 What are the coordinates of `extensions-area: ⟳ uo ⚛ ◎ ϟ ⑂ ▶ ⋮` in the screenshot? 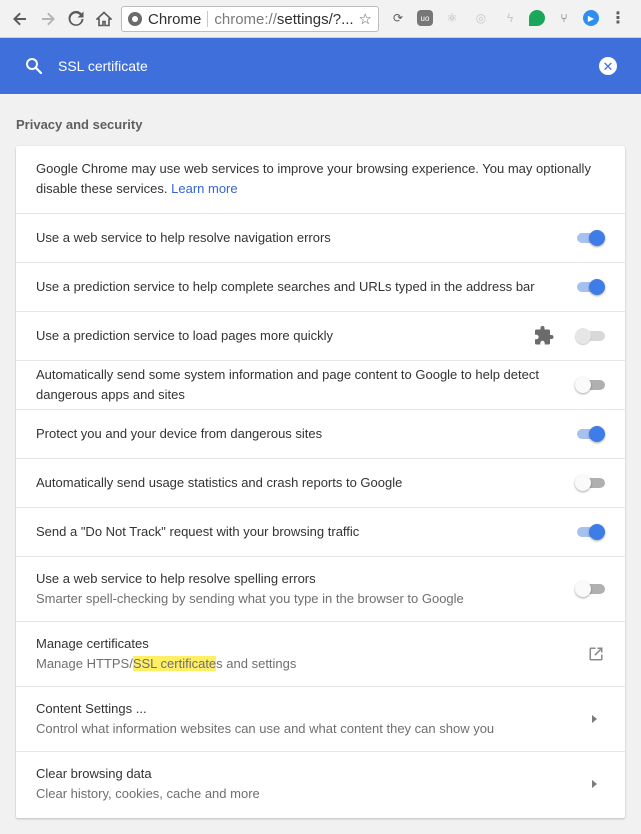 It's located at (508, 18).